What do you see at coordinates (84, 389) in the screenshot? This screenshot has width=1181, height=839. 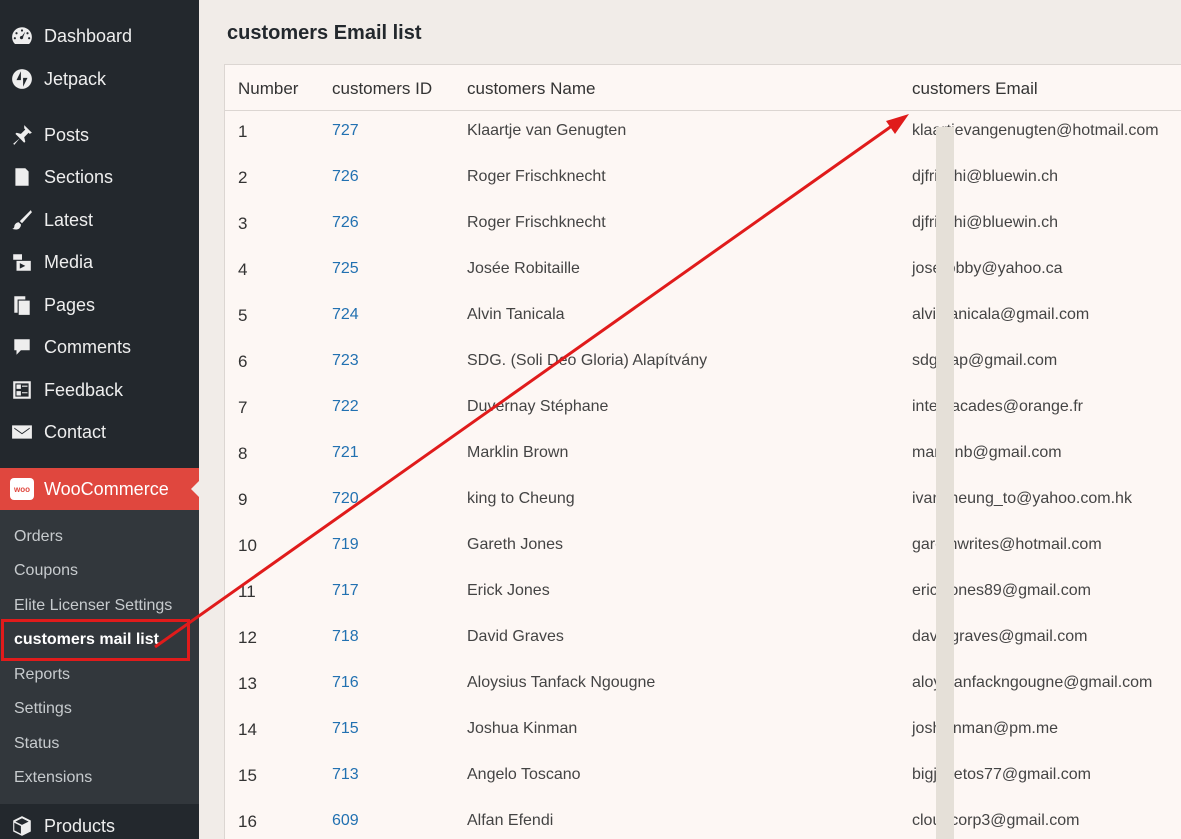 I see `sidebar-item-label: Feedback` at bounding box center [84, 389].